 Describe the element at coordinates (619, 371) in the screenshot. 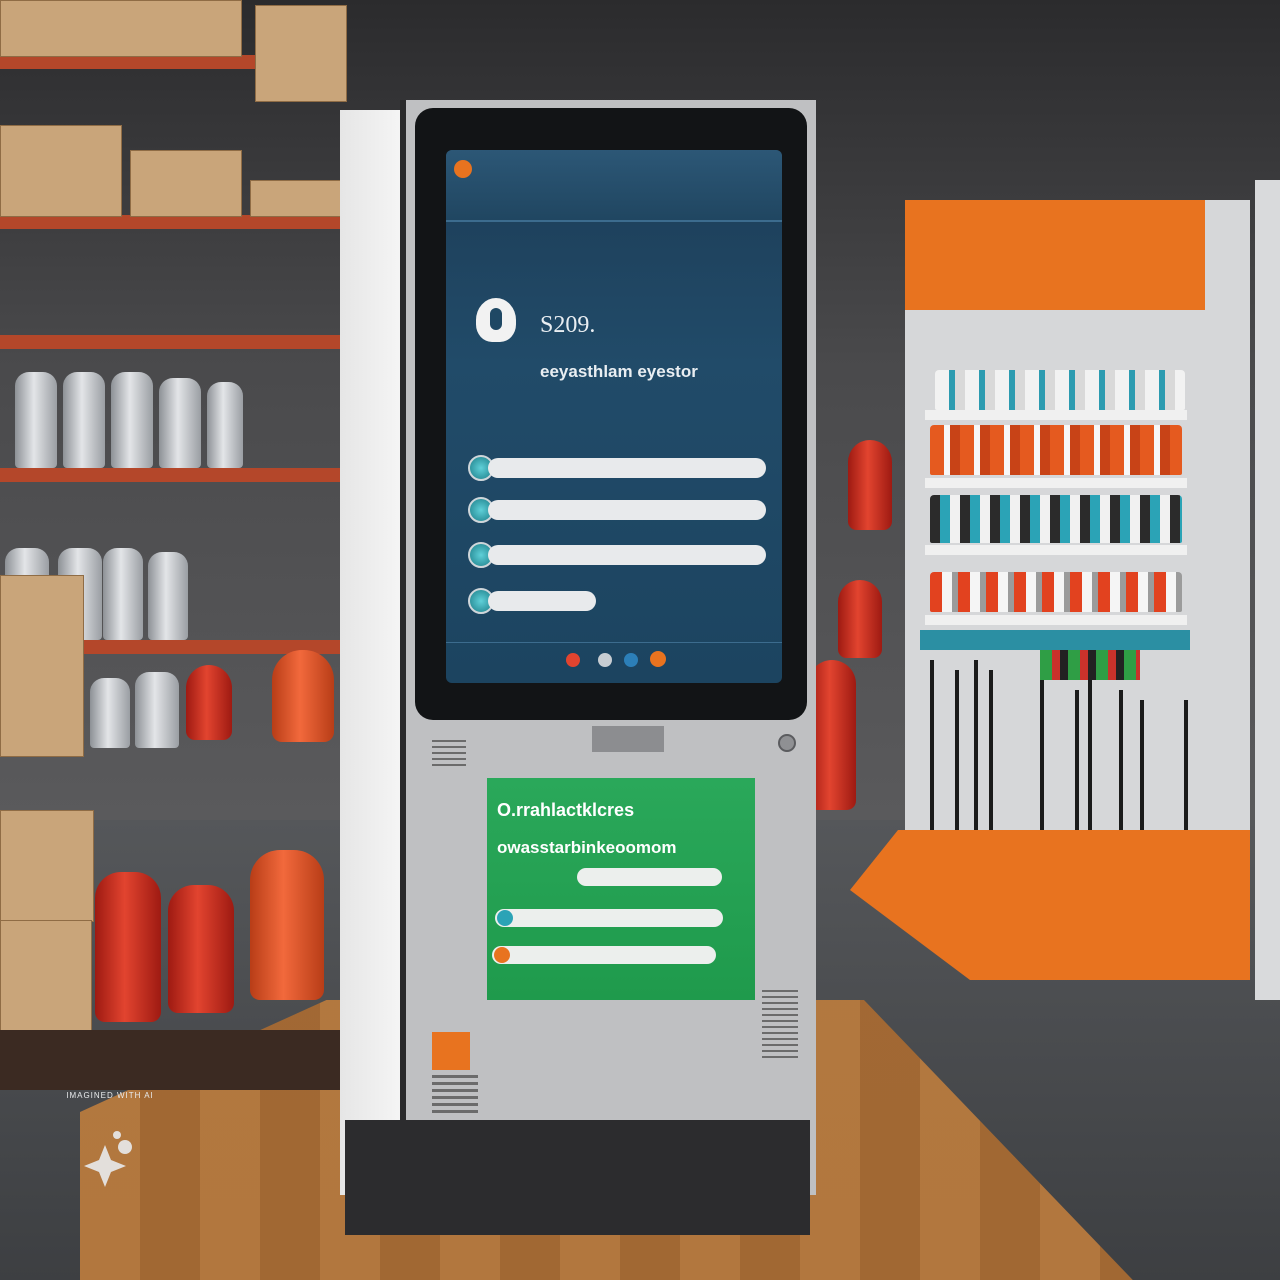

I see `subtitle-text: eeyasthlam eyestor` at that location.